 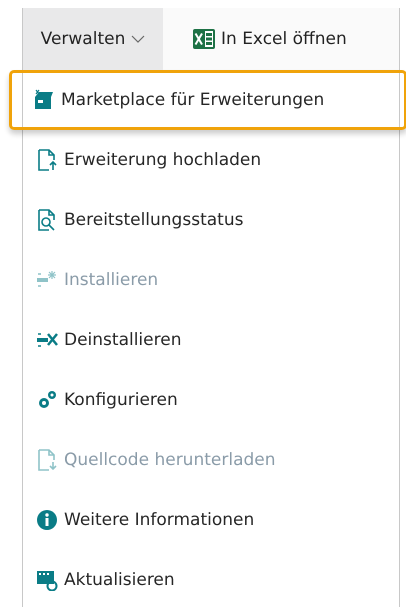 I want to click on info-icon, so click(x=47, y=520).